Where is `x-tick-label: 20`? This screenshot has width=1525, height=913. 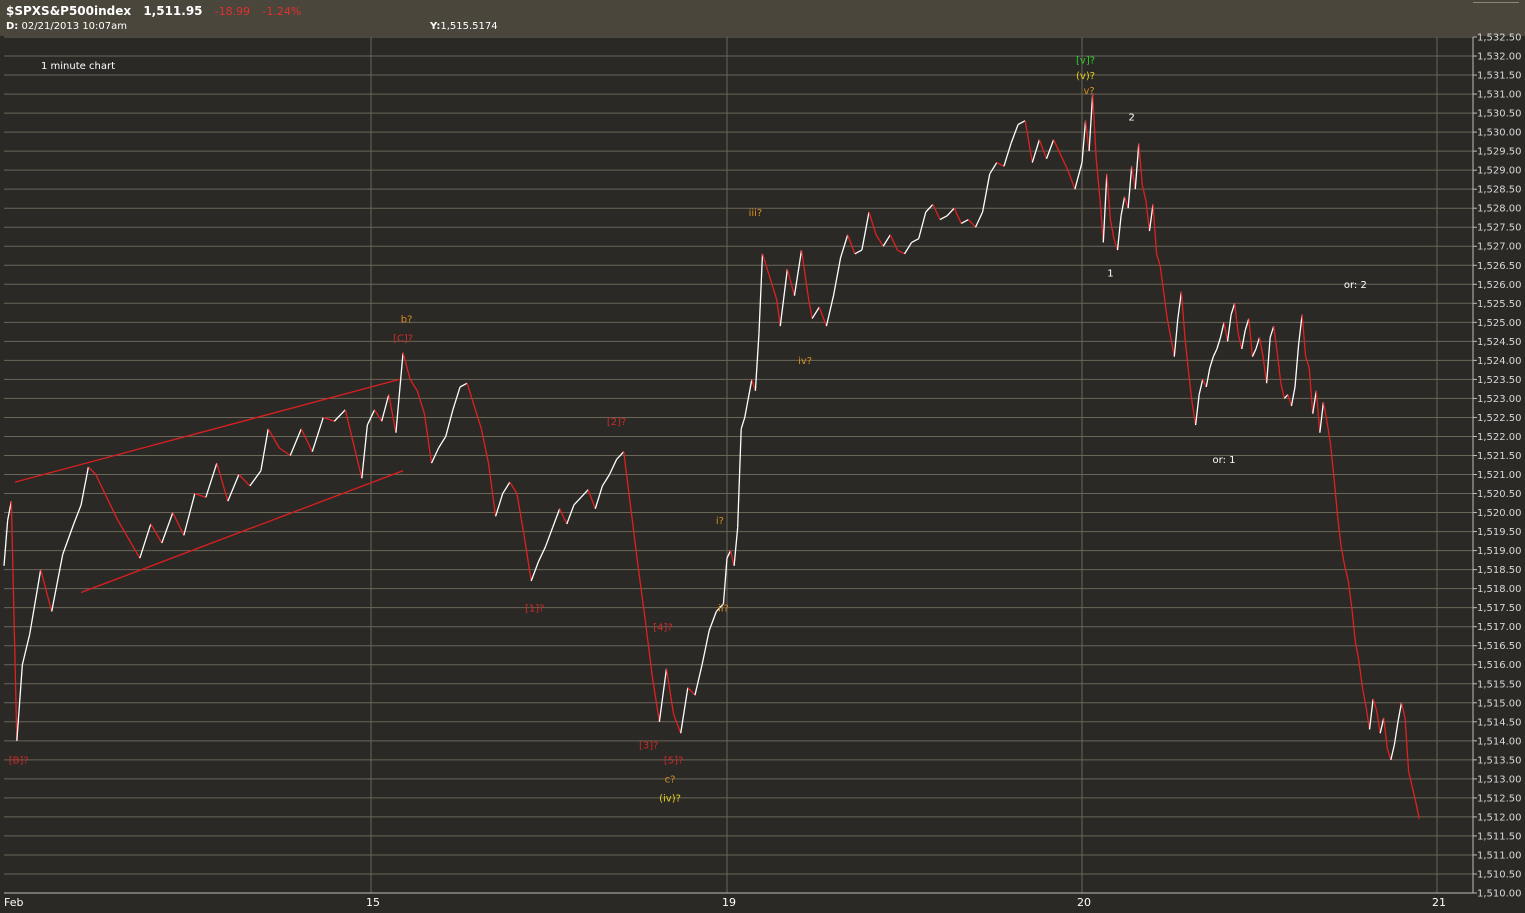 x-tick-label: 20 is located at coordinates (1084, 902).